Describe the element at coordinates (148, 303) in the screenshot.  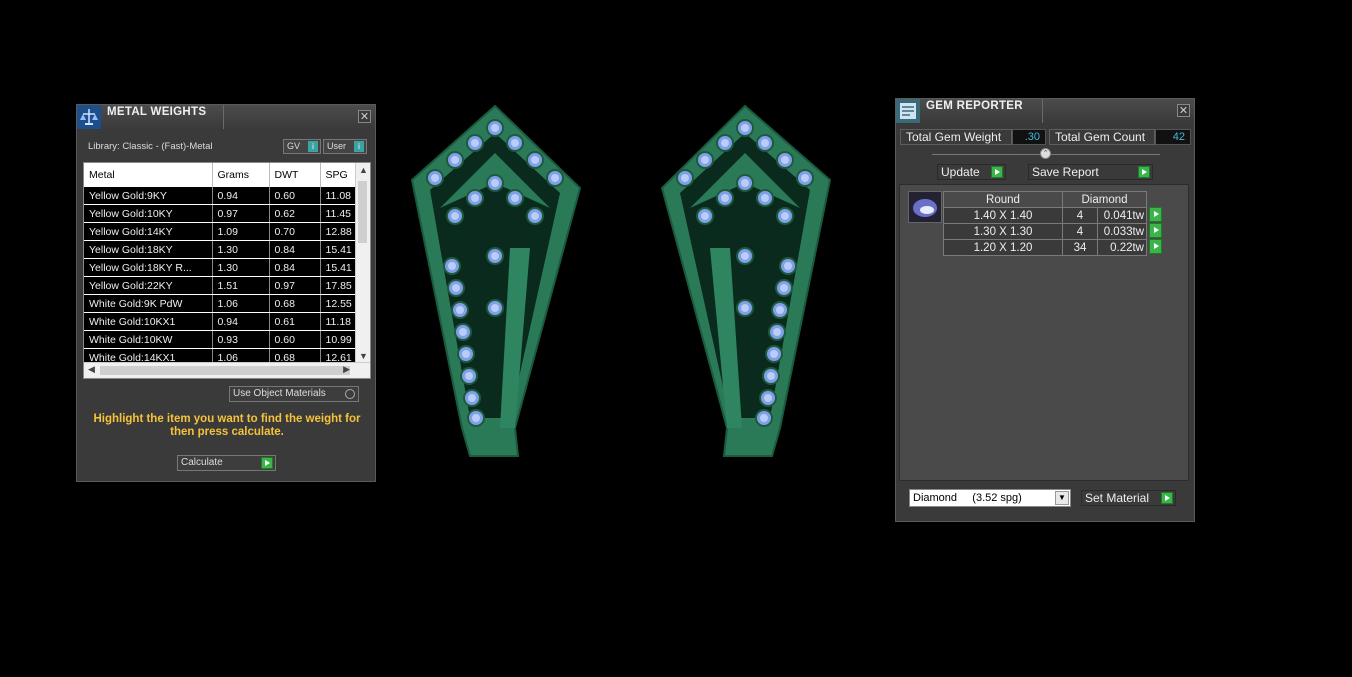
I see `cell-metal: White Gold:9K PdW` at that location.